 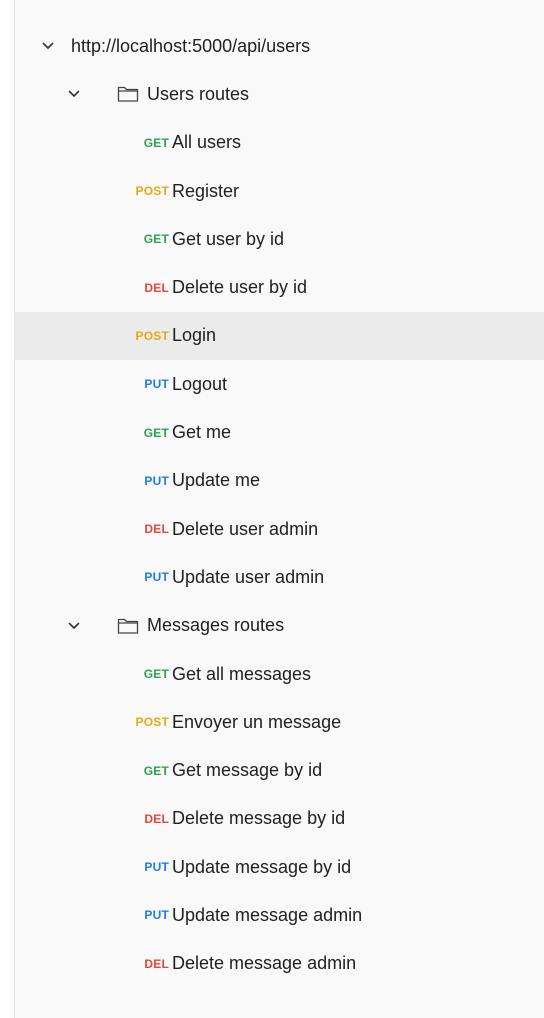 What do you see at coordinates (194, 335) in the screenshot?
I see `request-label: Login` at bounding box center [194, 335].